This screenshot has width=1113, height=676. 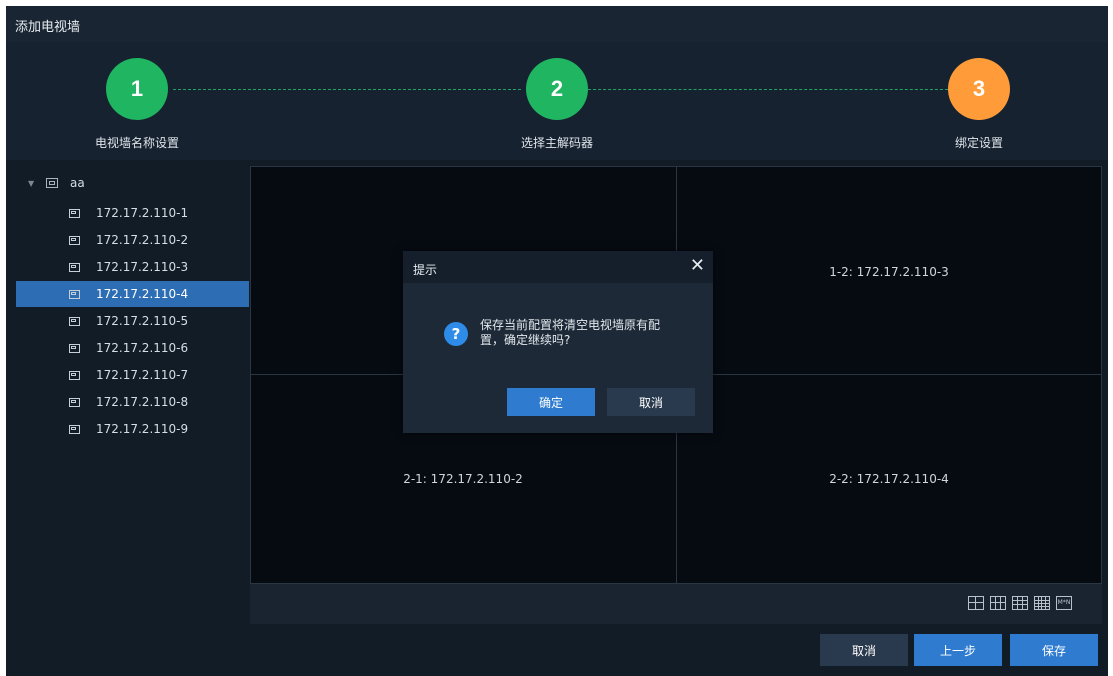 I want to click on question-icon: ?, so click(x=456, y=334).